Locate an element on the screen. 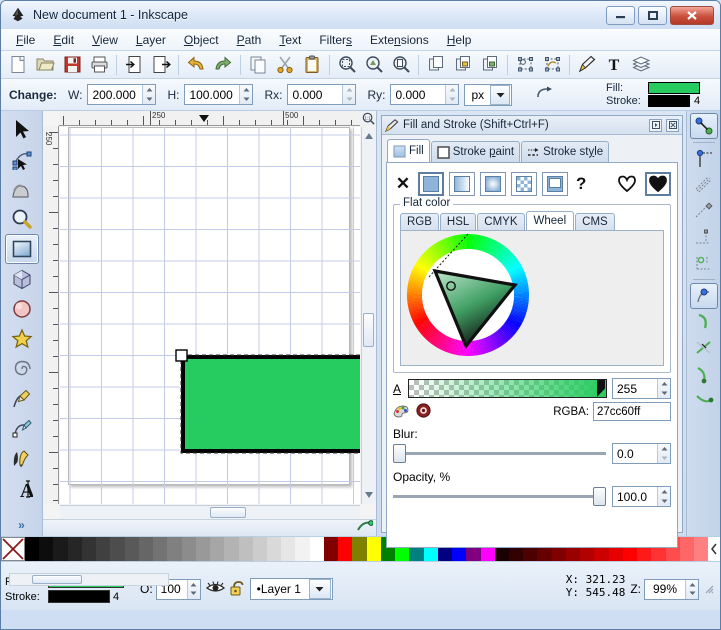  rx-step-up is located at coordinates (349, 90).